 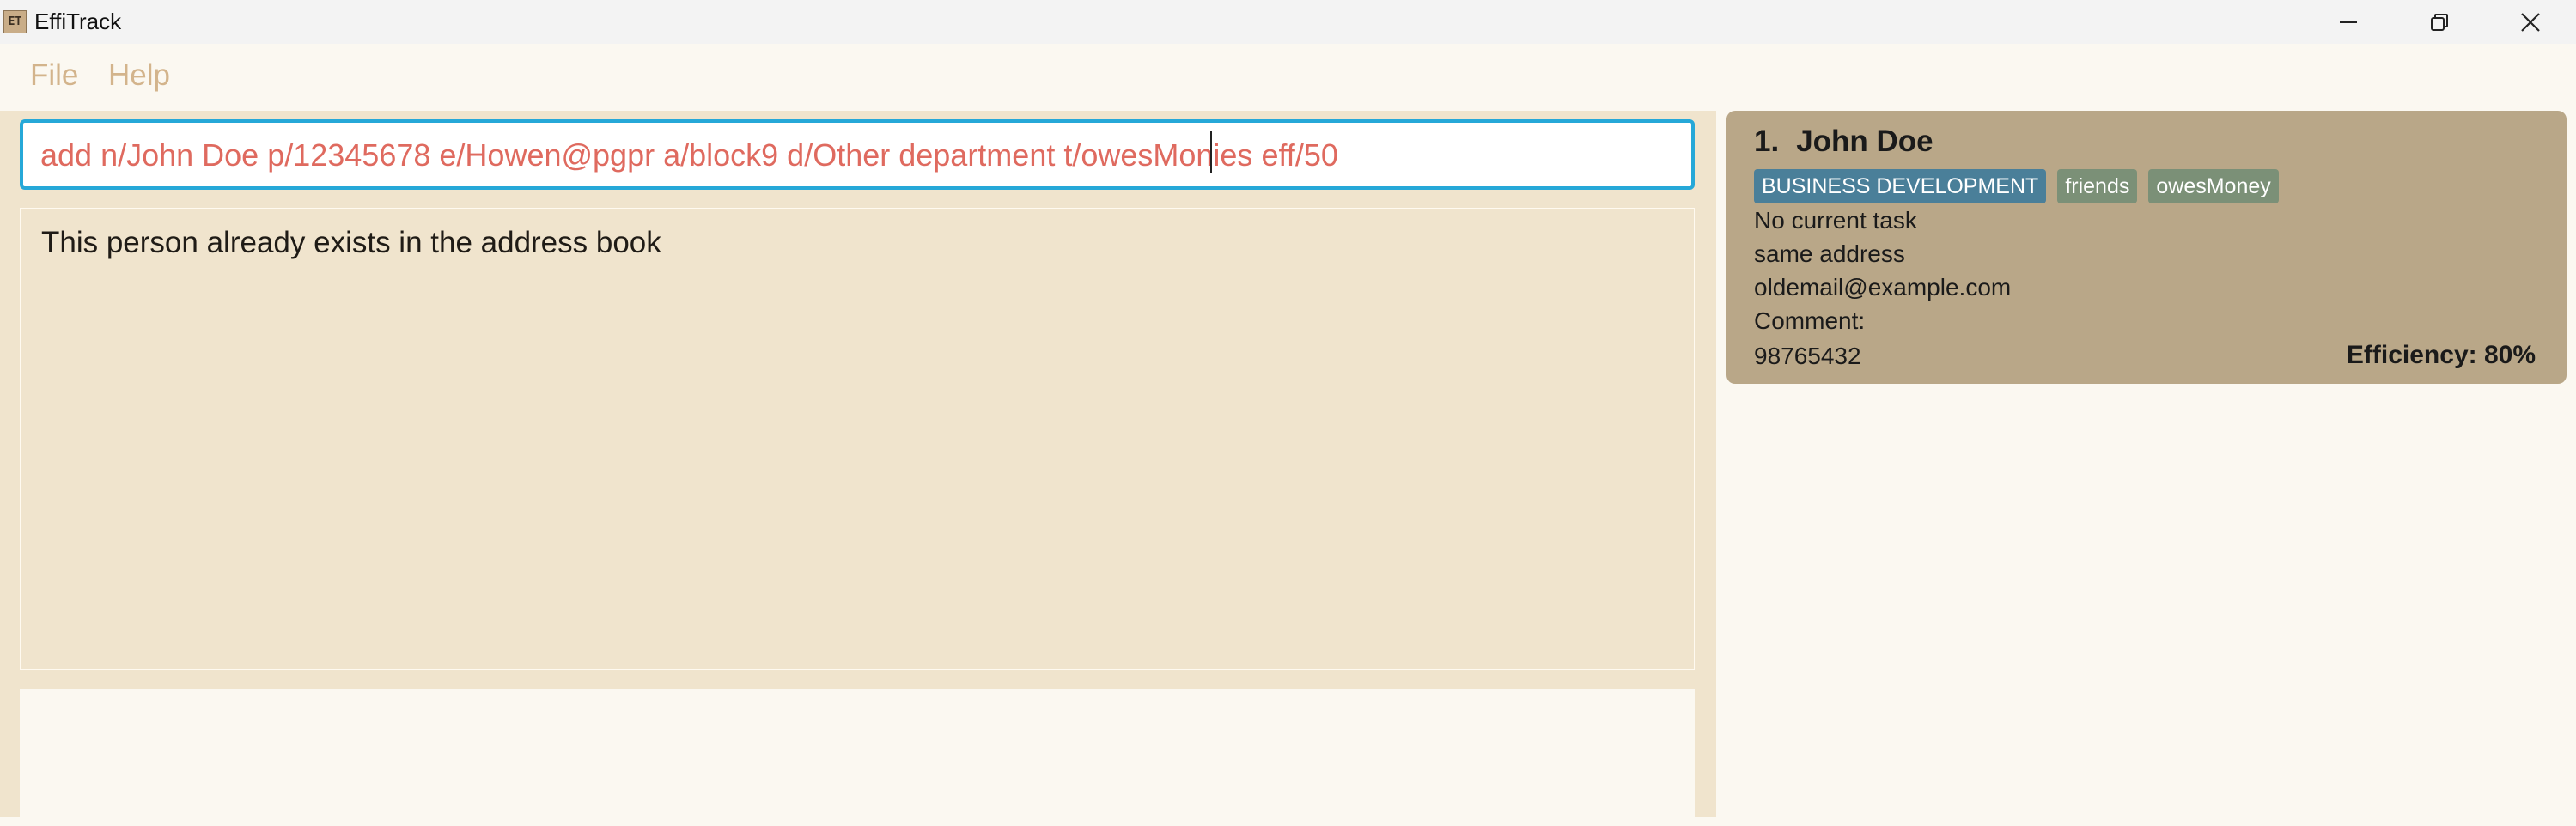 I want to click on menu-bar: File Help, so click(x=1288, y=77).